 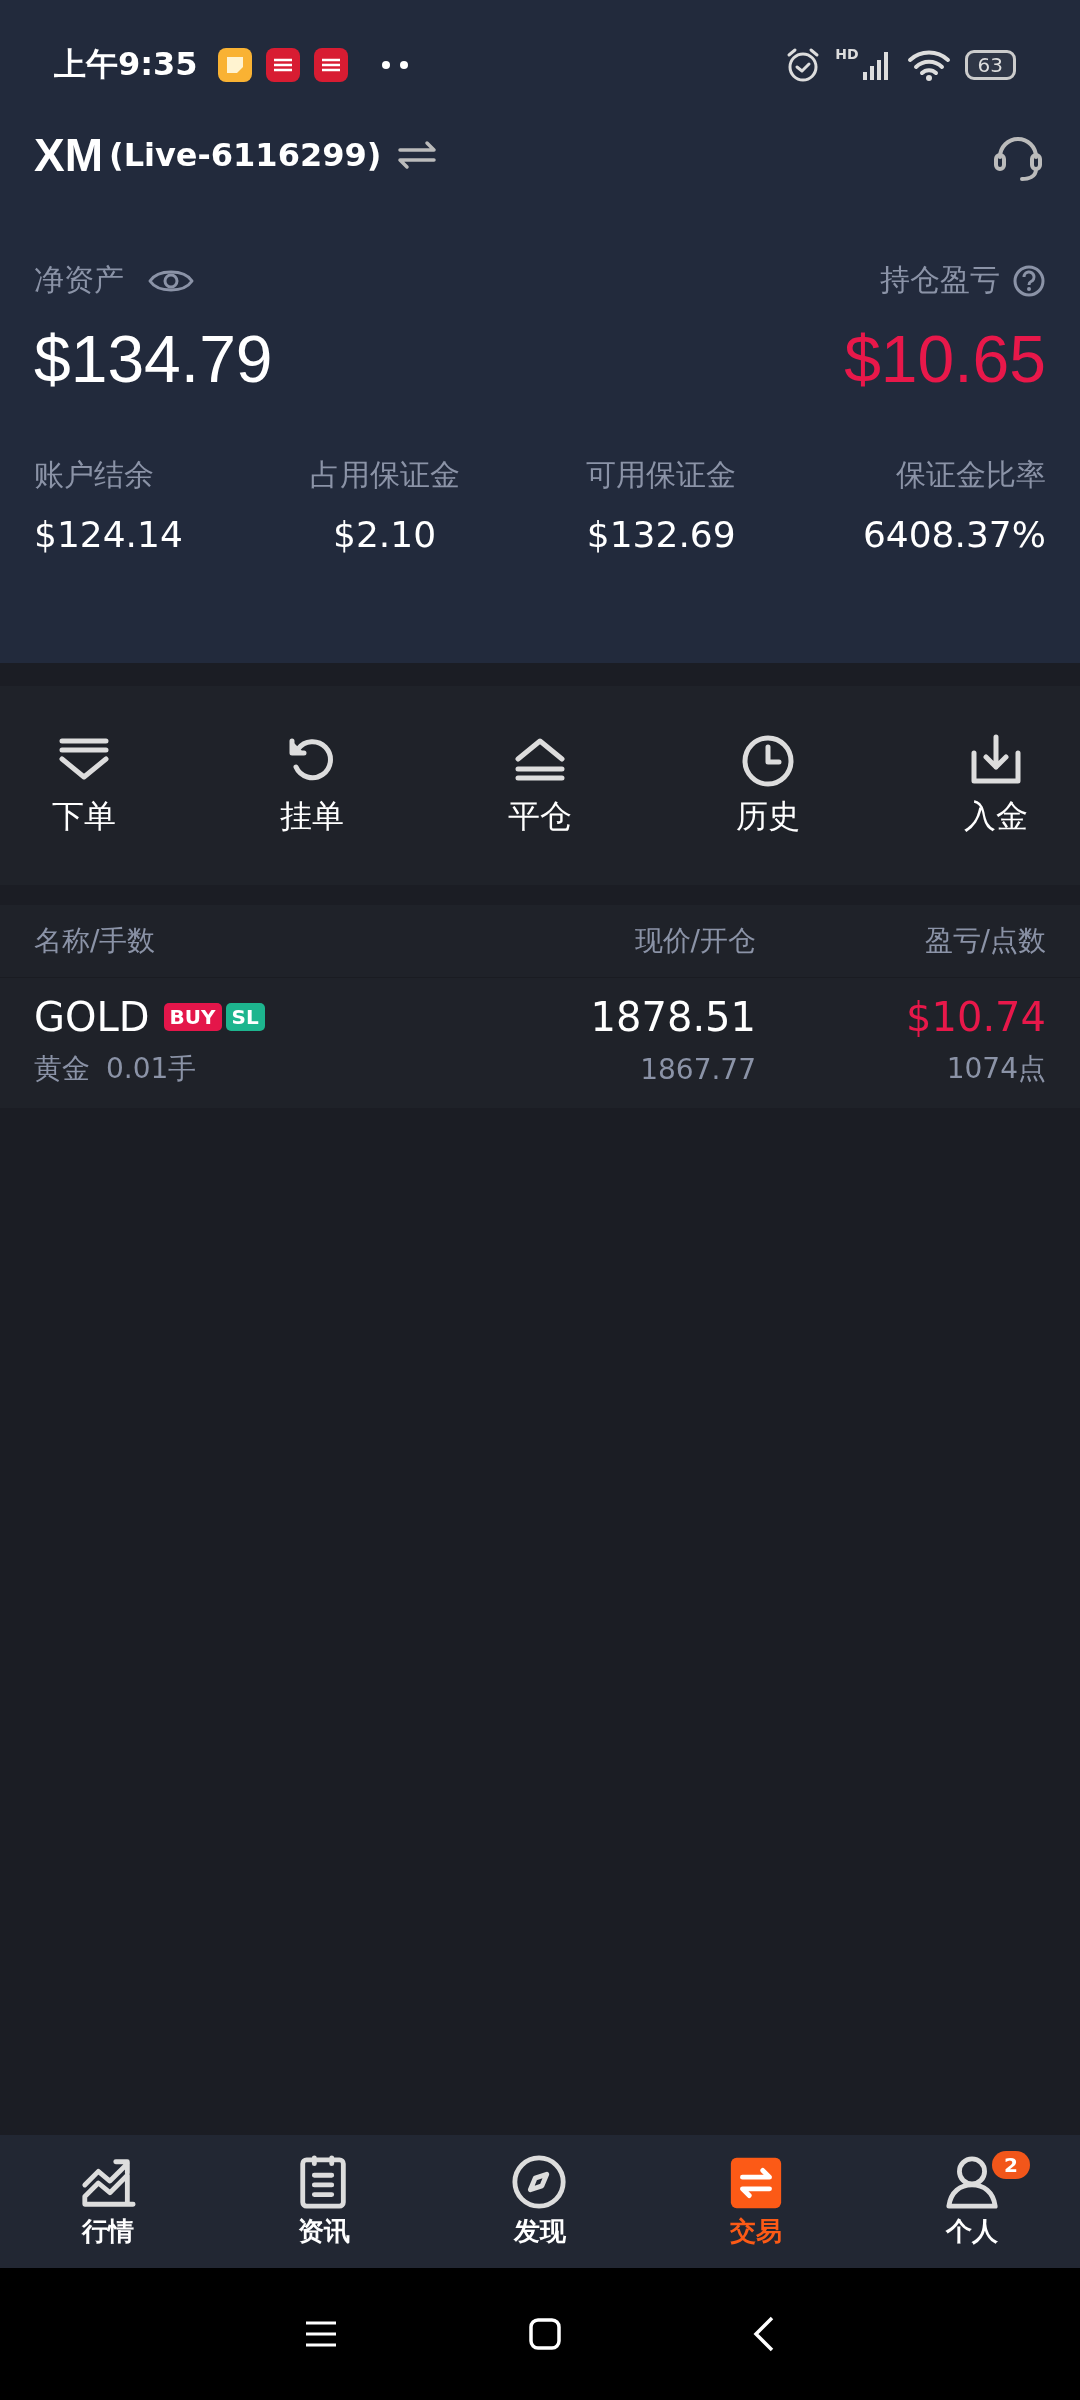 I want to click on current-price: 1878.51, so click(x=672, y=1017).